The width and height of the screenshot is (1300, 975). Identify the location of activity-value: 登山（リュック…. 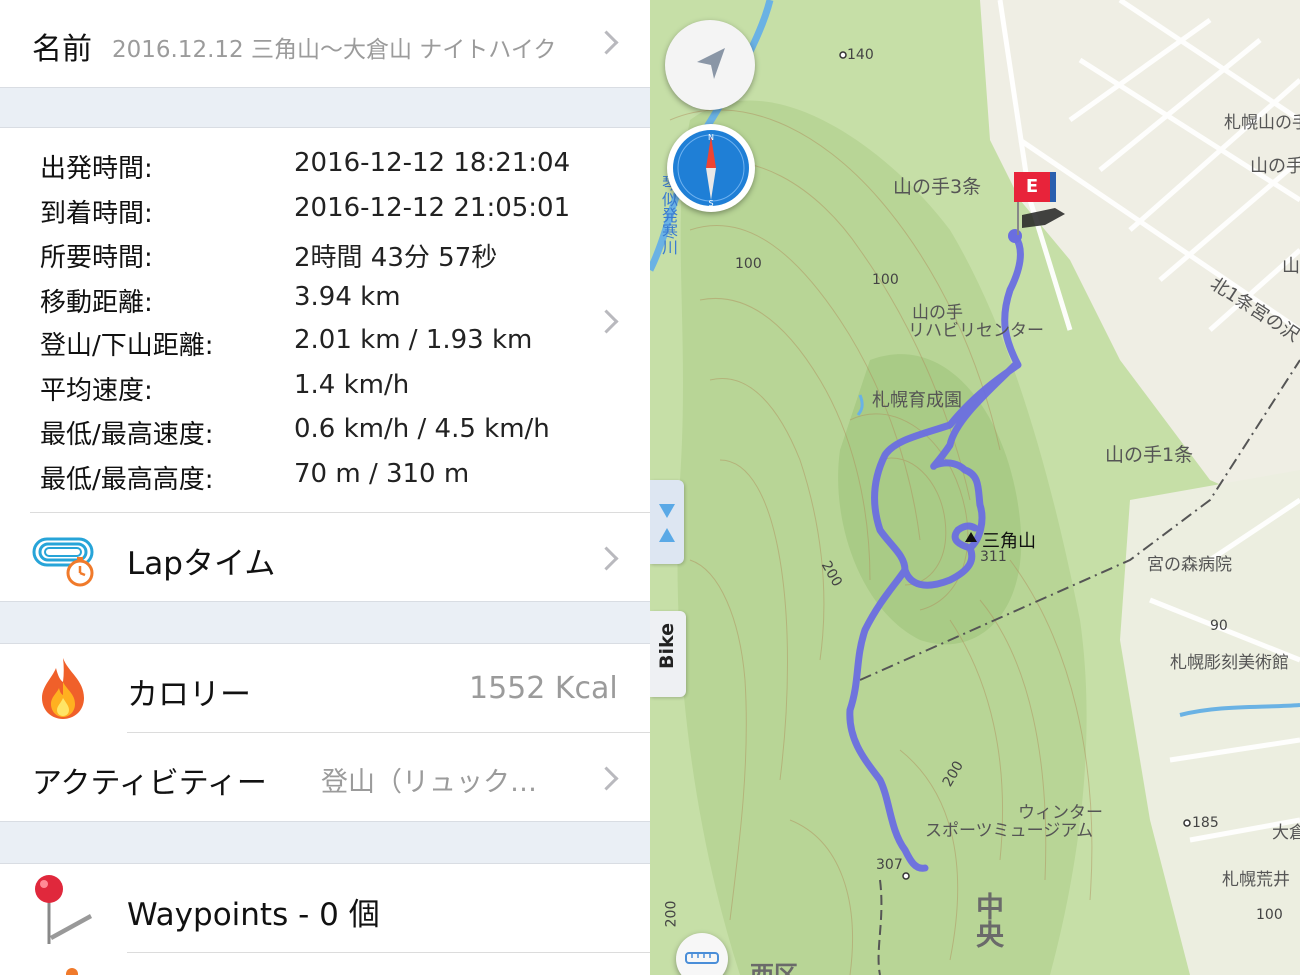
(429, 782).